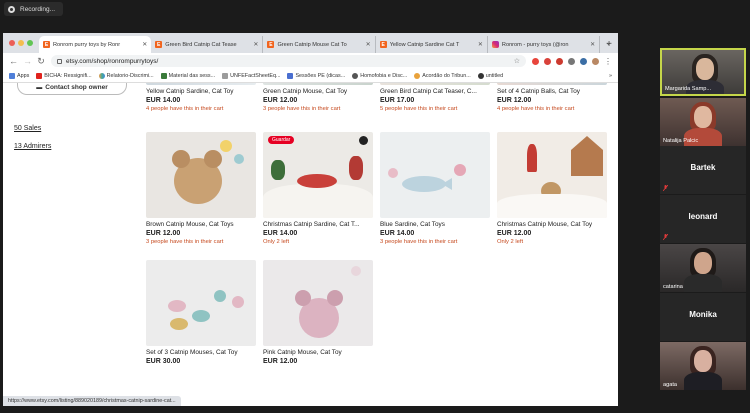 This screenshot has height=413, width=750. What do you see at coordinates (201, 224) in the screenshot?
I see `listing-title: Brown Catnip Mouse, Cat Toys` at bounding box center [201, 224].